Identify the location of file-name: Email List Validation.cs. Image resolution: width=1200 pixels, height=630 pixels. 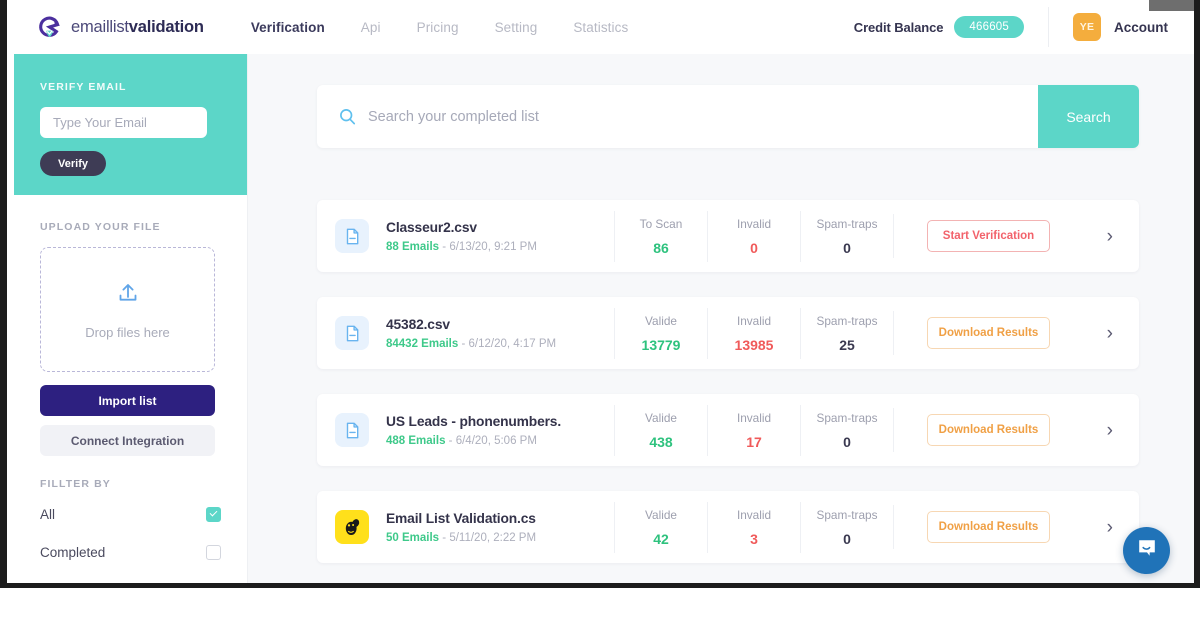
(461, 518).